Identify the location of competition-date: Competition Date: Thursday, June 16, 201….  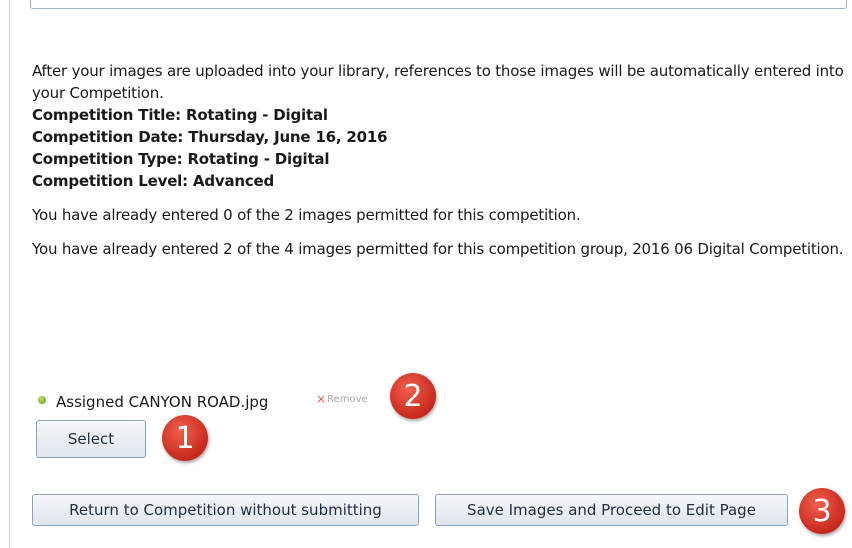
(210, 137).